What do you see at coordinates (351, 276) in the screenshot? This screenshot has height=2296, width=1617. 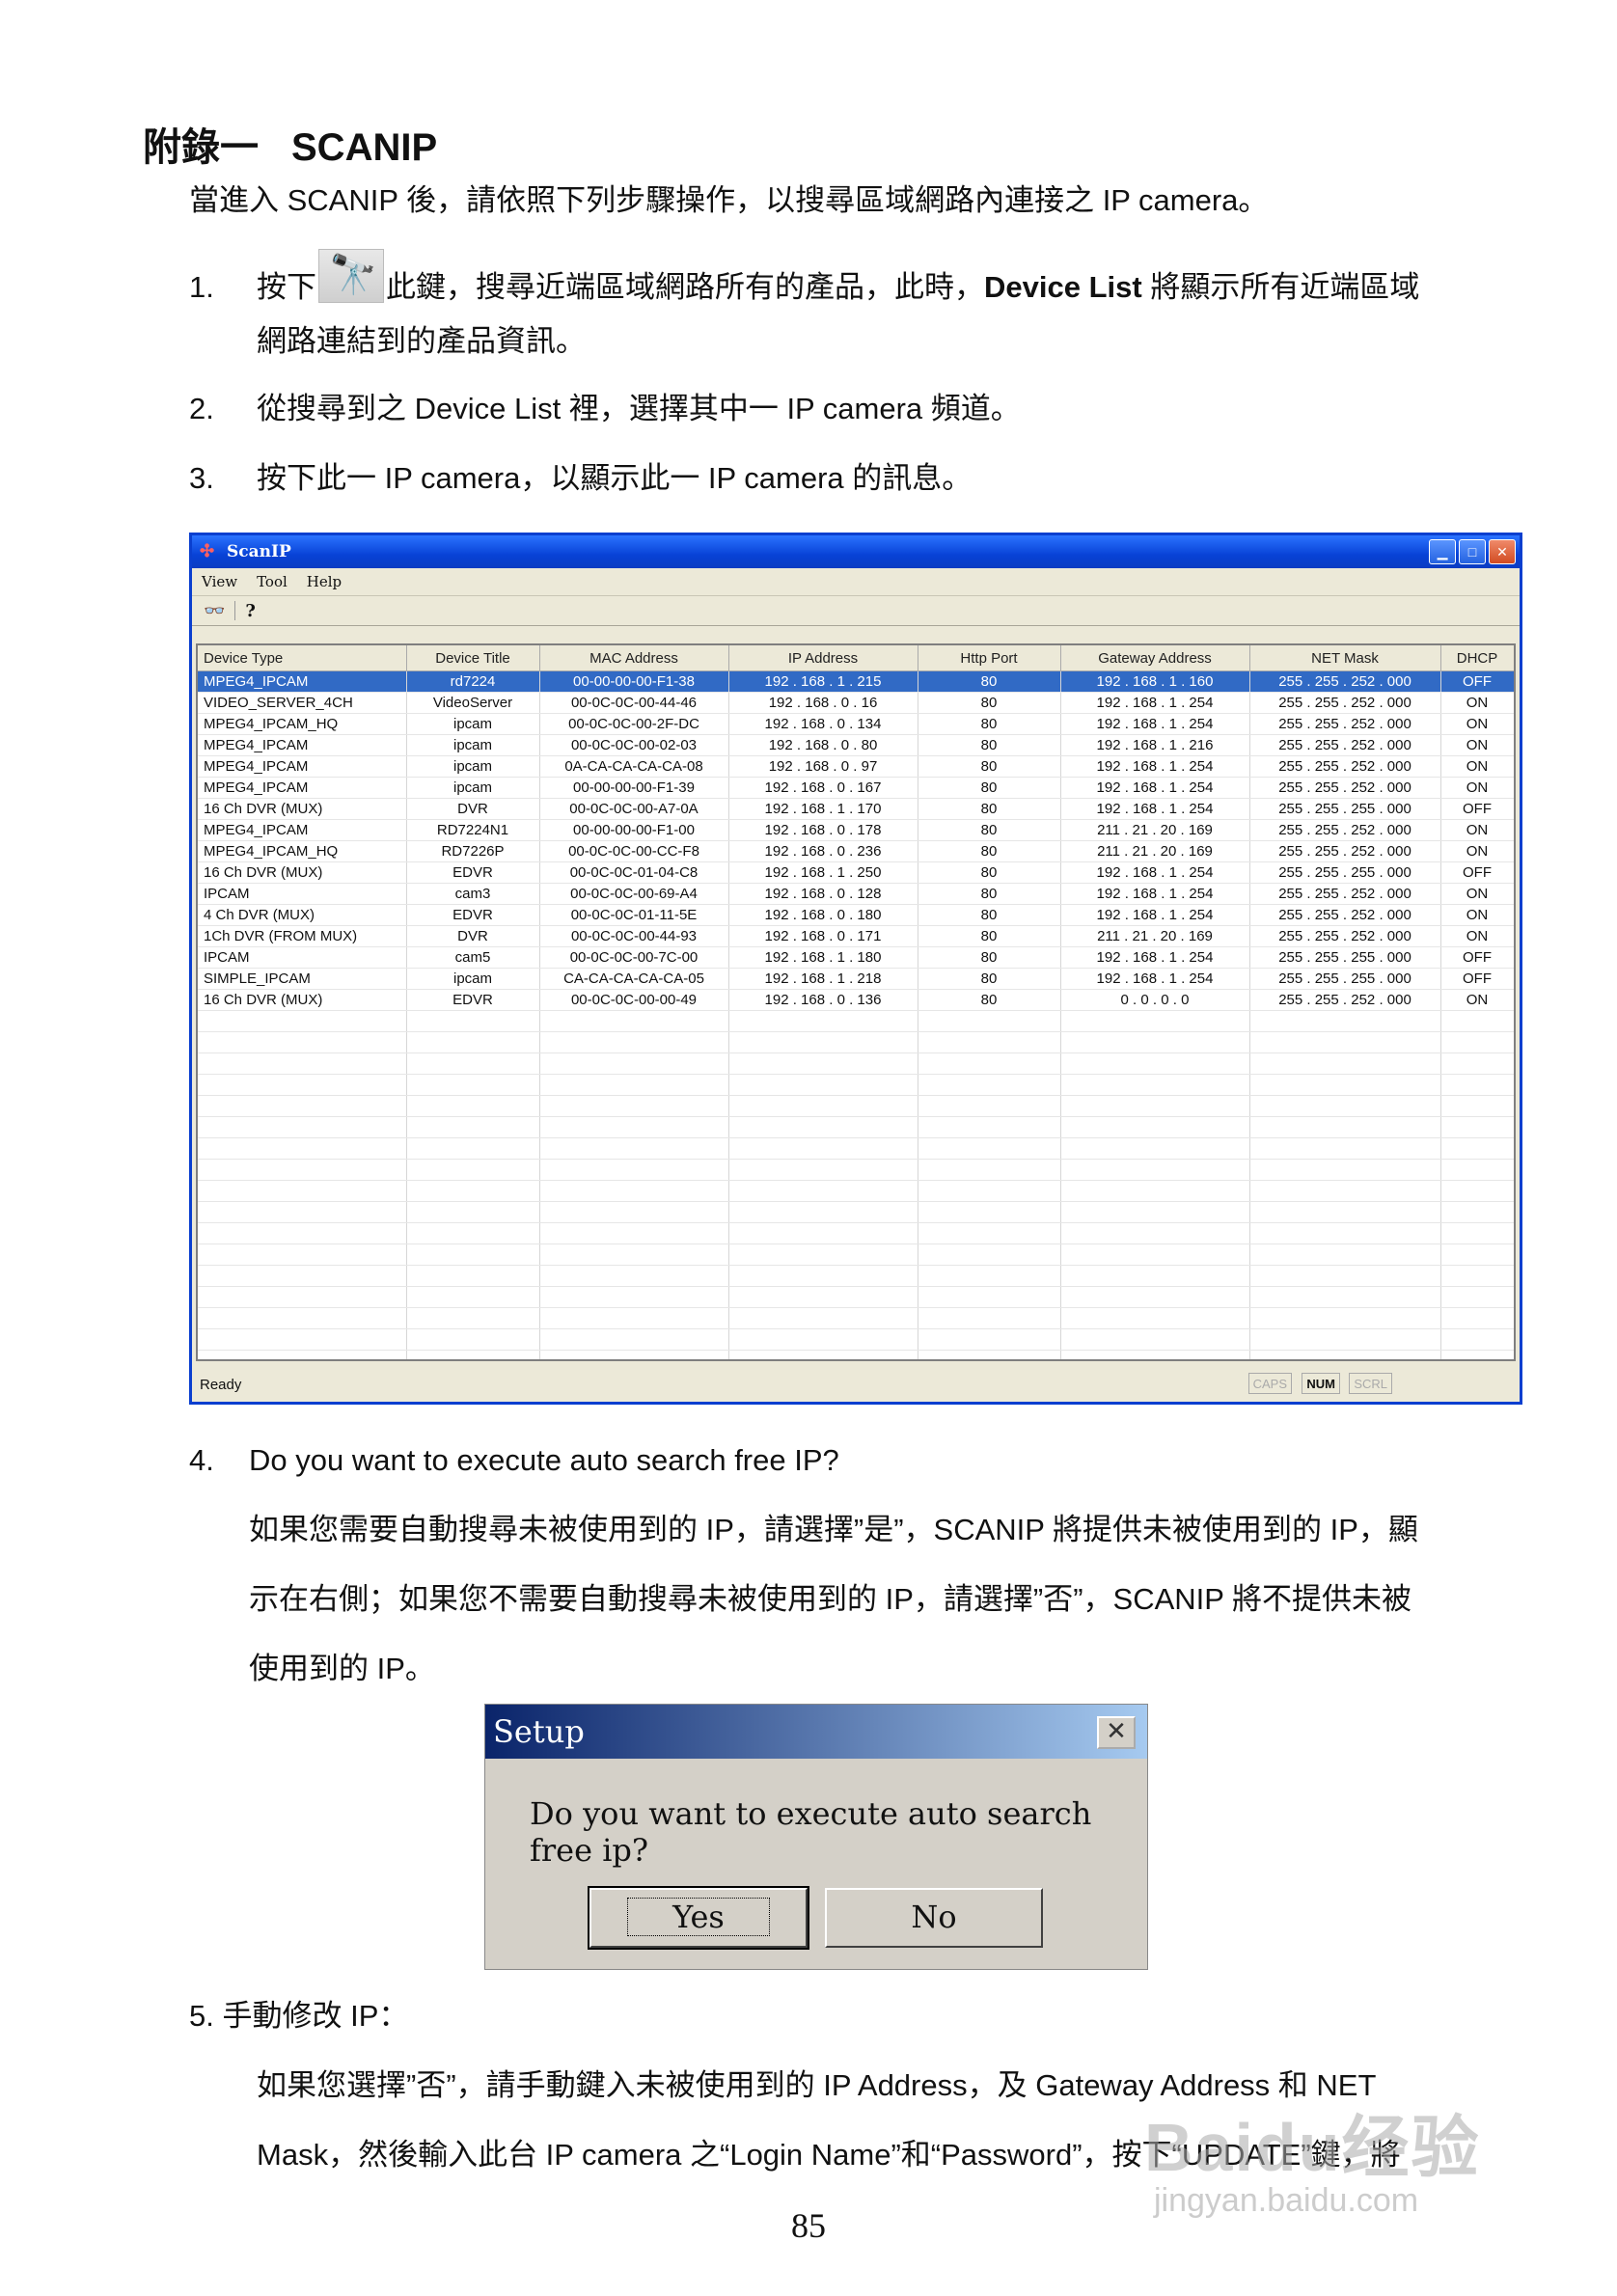 I see `binoculars-search-icon: 🔭` at bounding box center [351, 276].